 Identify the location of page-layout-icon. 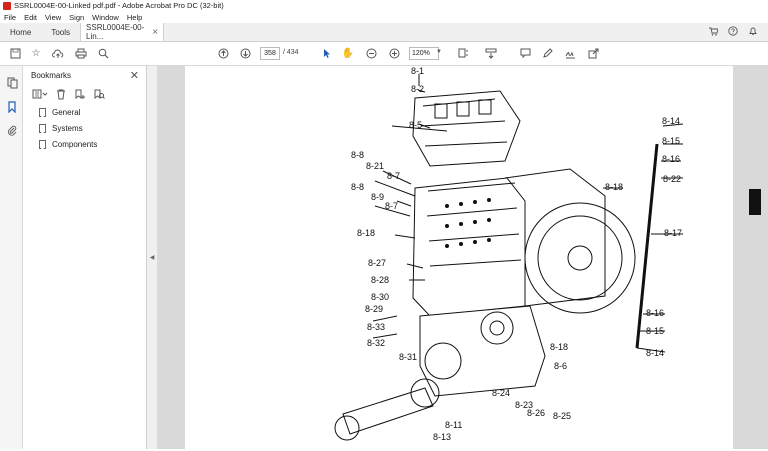
(463, 54).